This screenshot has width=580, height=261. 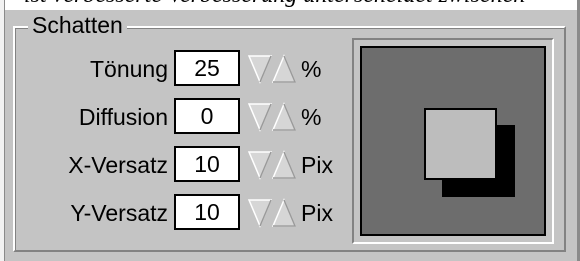 I want to click on y-offset-input: 10, so click(x=207, y=212).